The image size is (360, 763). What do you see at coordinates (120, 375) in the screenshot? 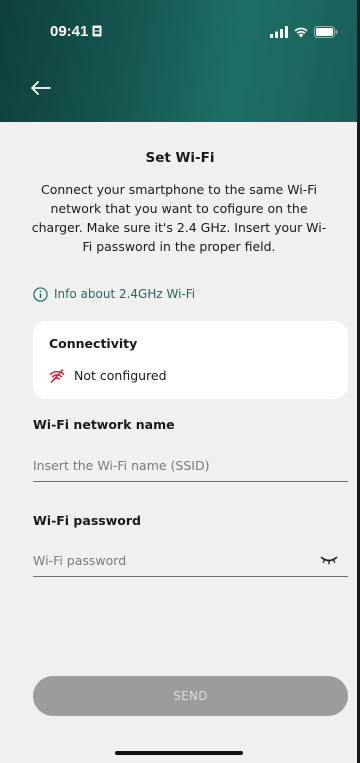
I see `connectivity-status-text: Not configured` at bounding box center [120, 375].